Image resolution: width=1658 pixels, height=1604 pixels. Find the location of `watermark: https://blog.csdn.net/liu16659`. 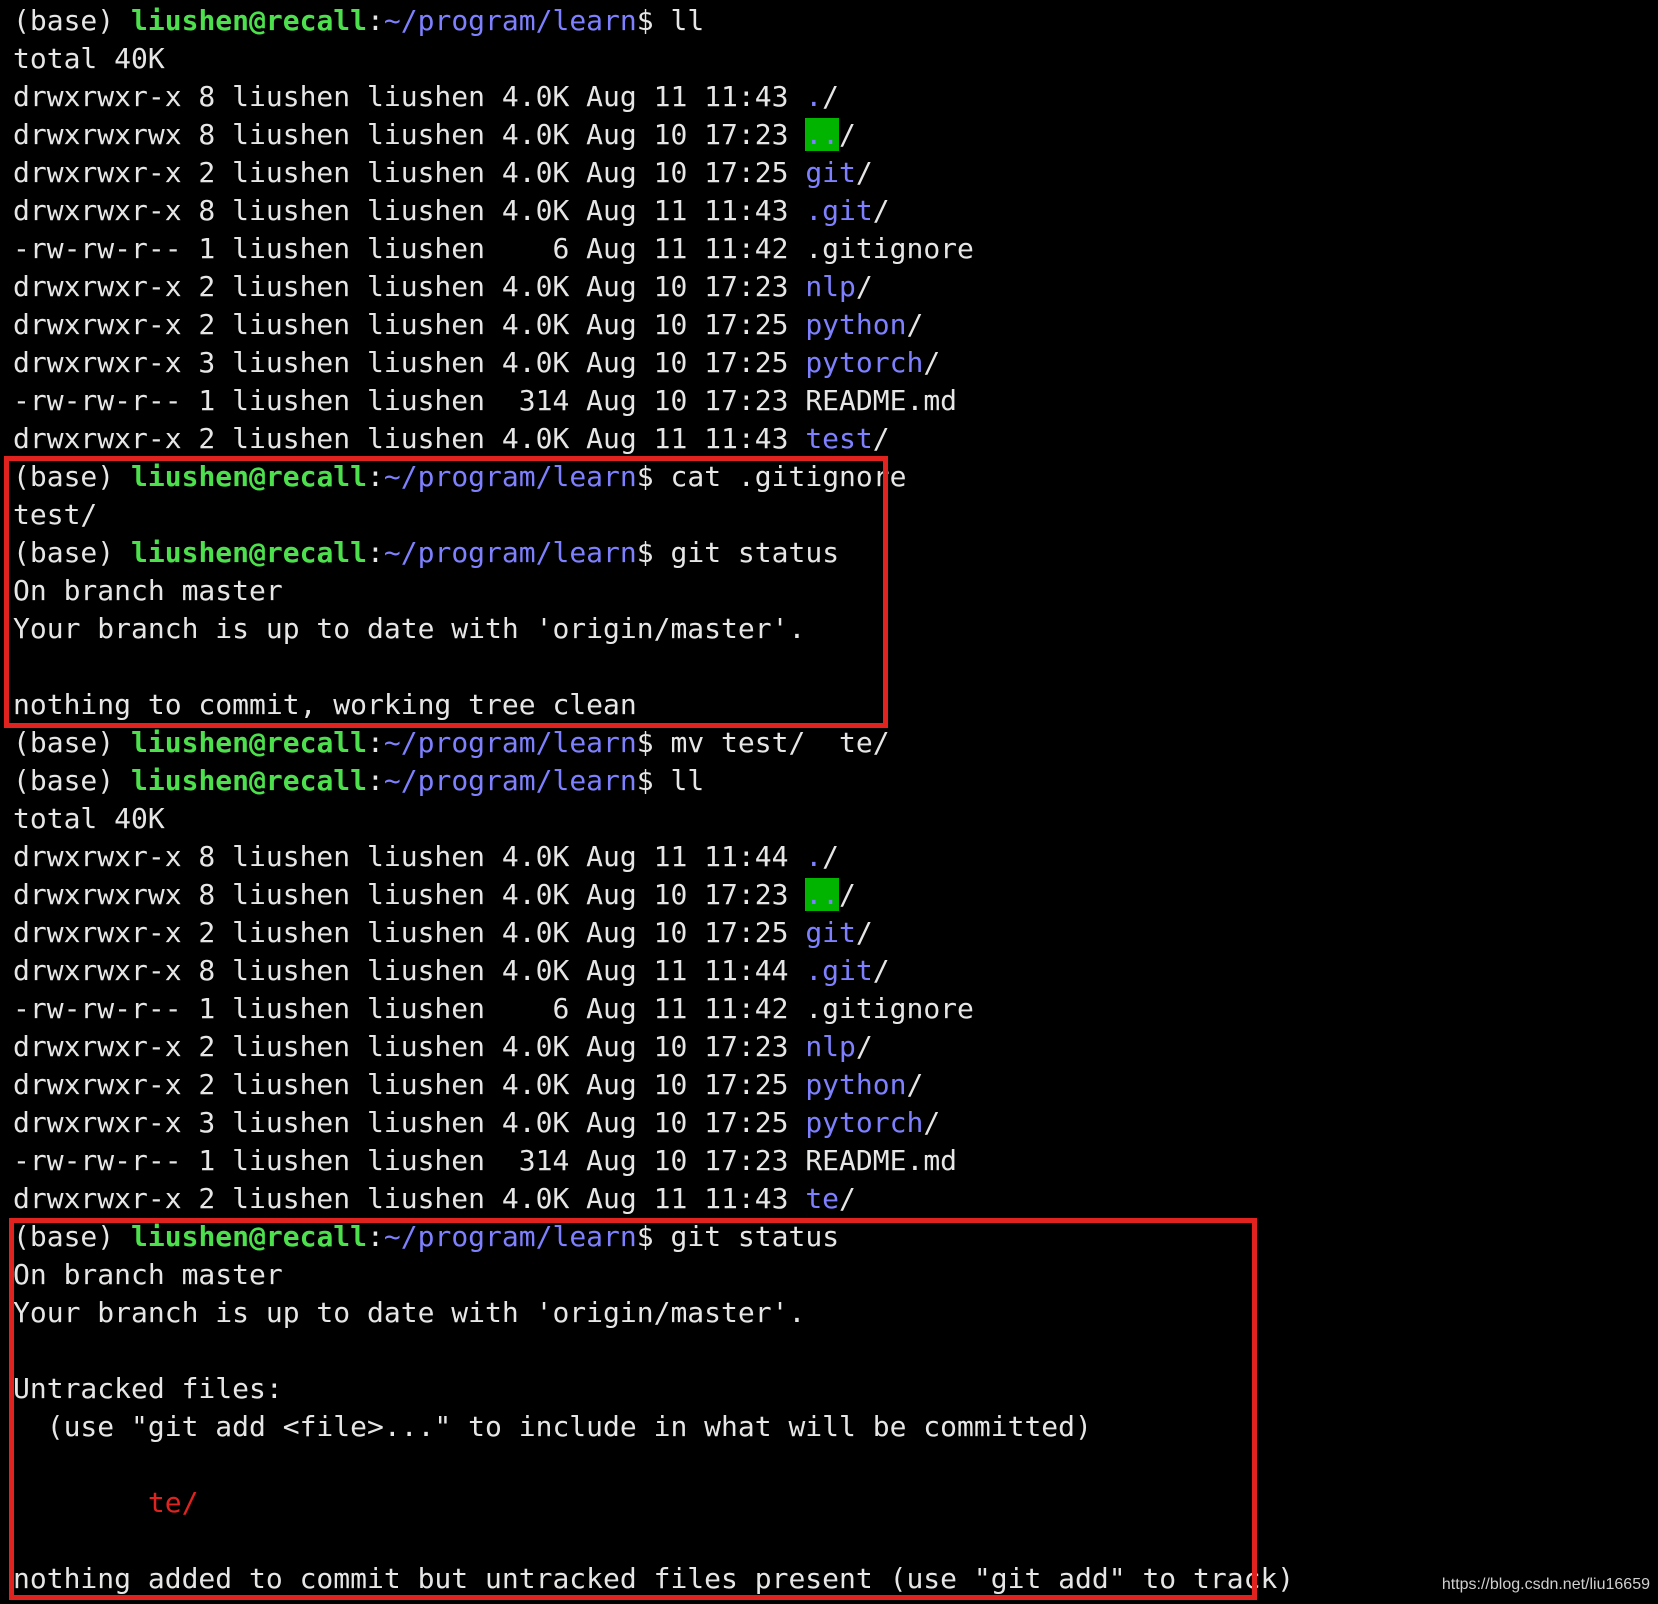

watermark: https://blog.csdn.net/liu16659 is located at coordinates (1545, 1584).